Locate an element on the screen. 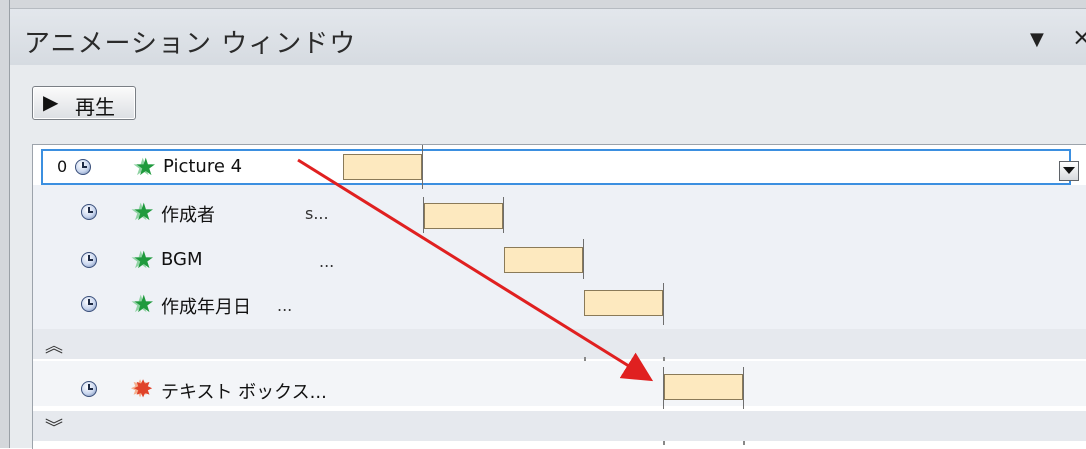 This screenshot has width=1086, height=449. play-button: ▶ 再生 is located at coordinates (84, 103).